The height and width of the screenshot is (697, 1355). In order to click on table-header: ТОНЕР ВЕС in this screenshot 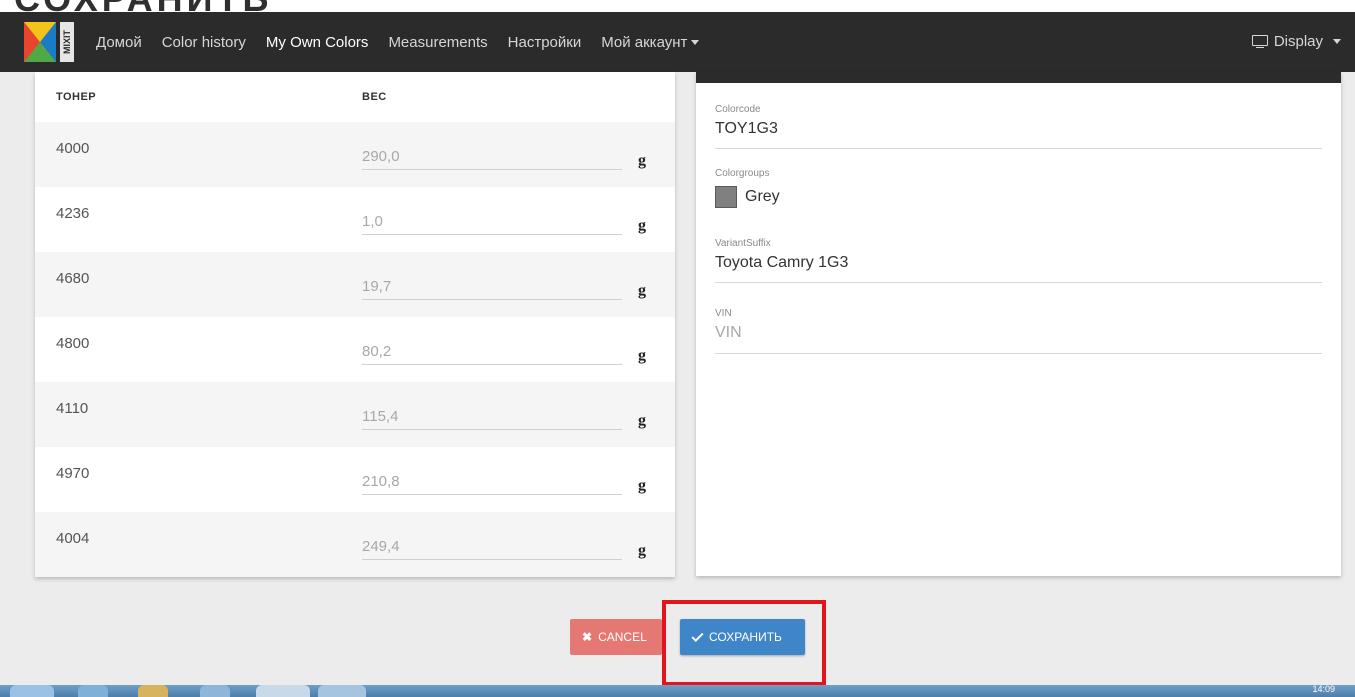, I will do `click(355, 97)`.